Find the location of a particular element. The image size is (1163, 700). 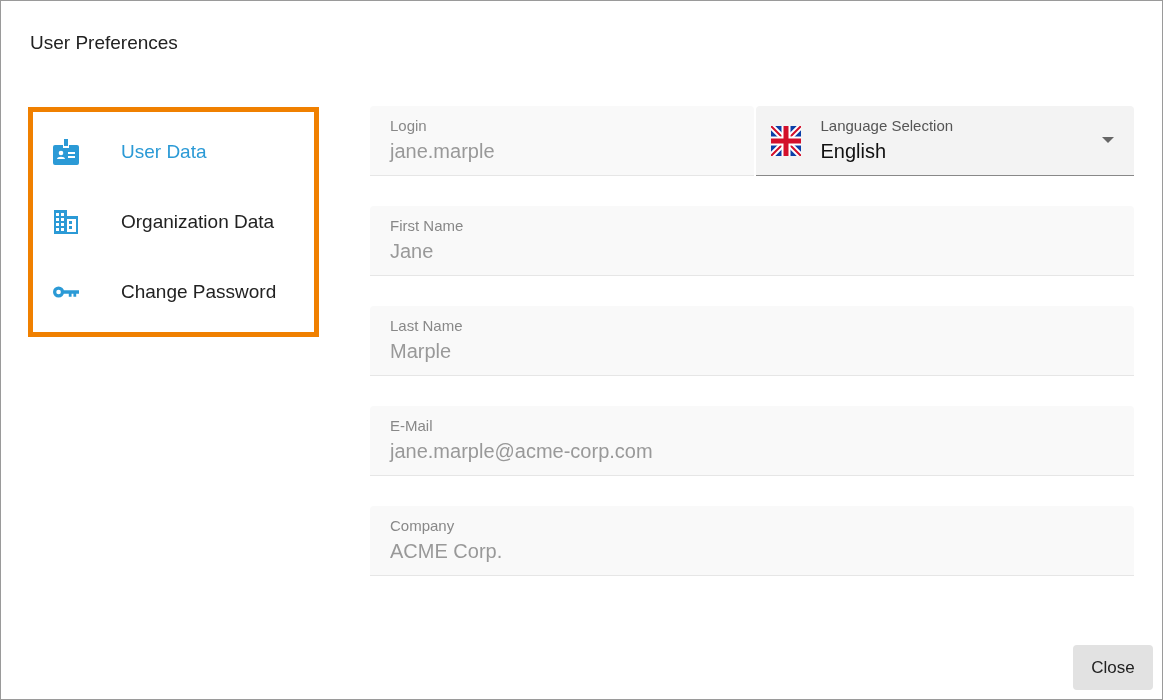

nav-item: User Data is located at coordinates (173, 152).